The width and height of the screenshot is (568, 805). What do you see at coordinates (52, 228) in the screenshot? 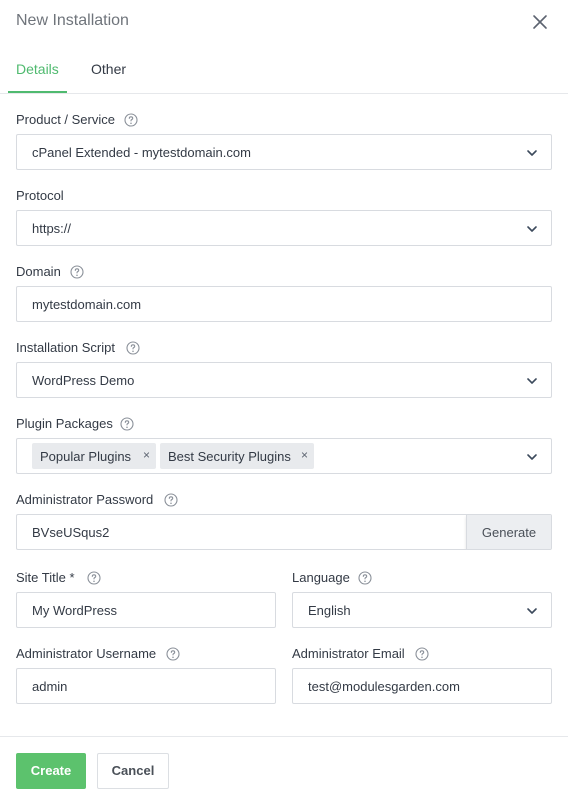
I see `protocol-value: https://` at bounding box center [52, 228].